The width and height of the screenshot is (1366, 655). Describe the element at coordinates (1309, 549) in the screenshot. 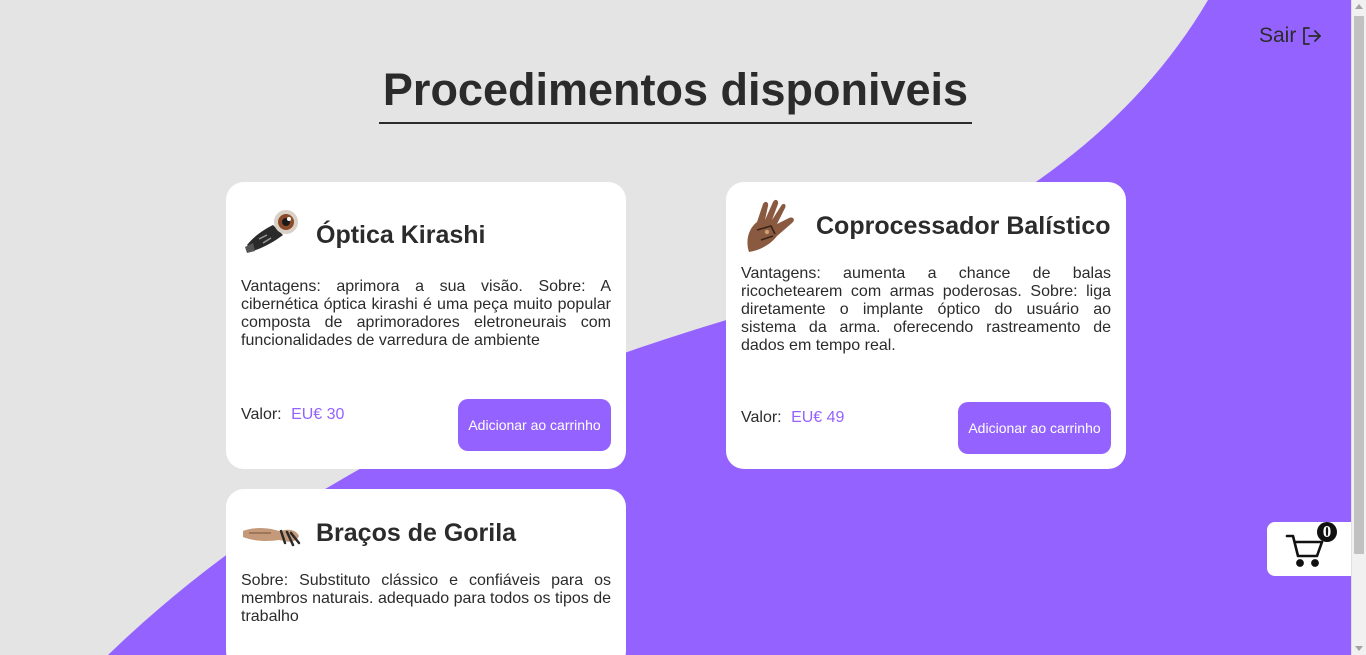

I see `cart-button: 0` at that location.